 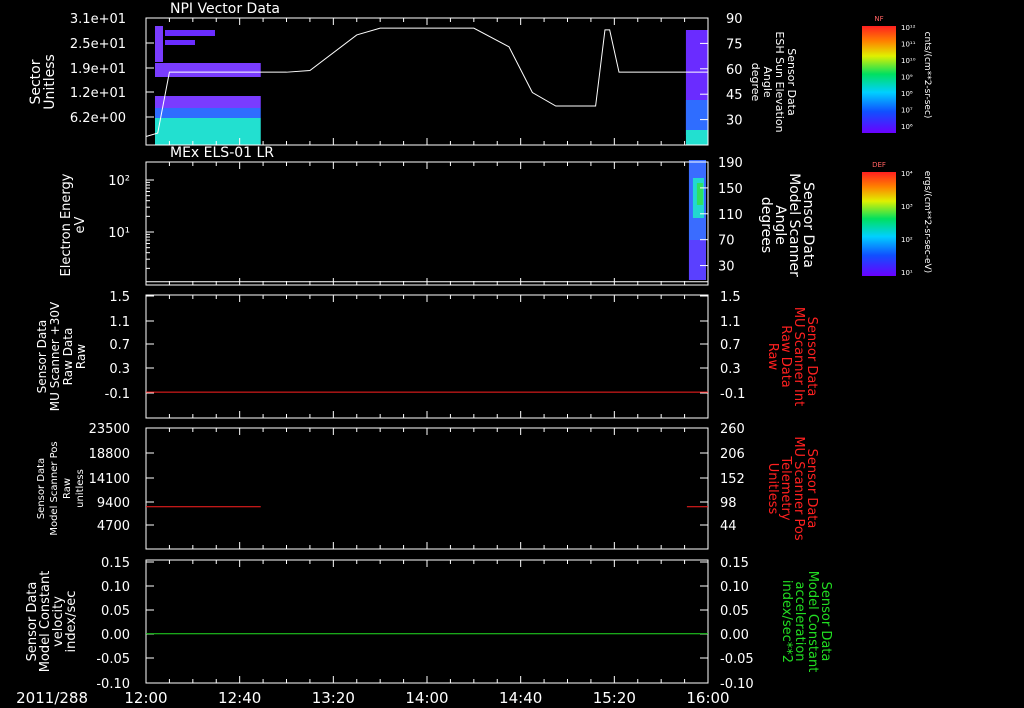 I want to click on y-tick-label-right: 110, so click(x=730, y=215).